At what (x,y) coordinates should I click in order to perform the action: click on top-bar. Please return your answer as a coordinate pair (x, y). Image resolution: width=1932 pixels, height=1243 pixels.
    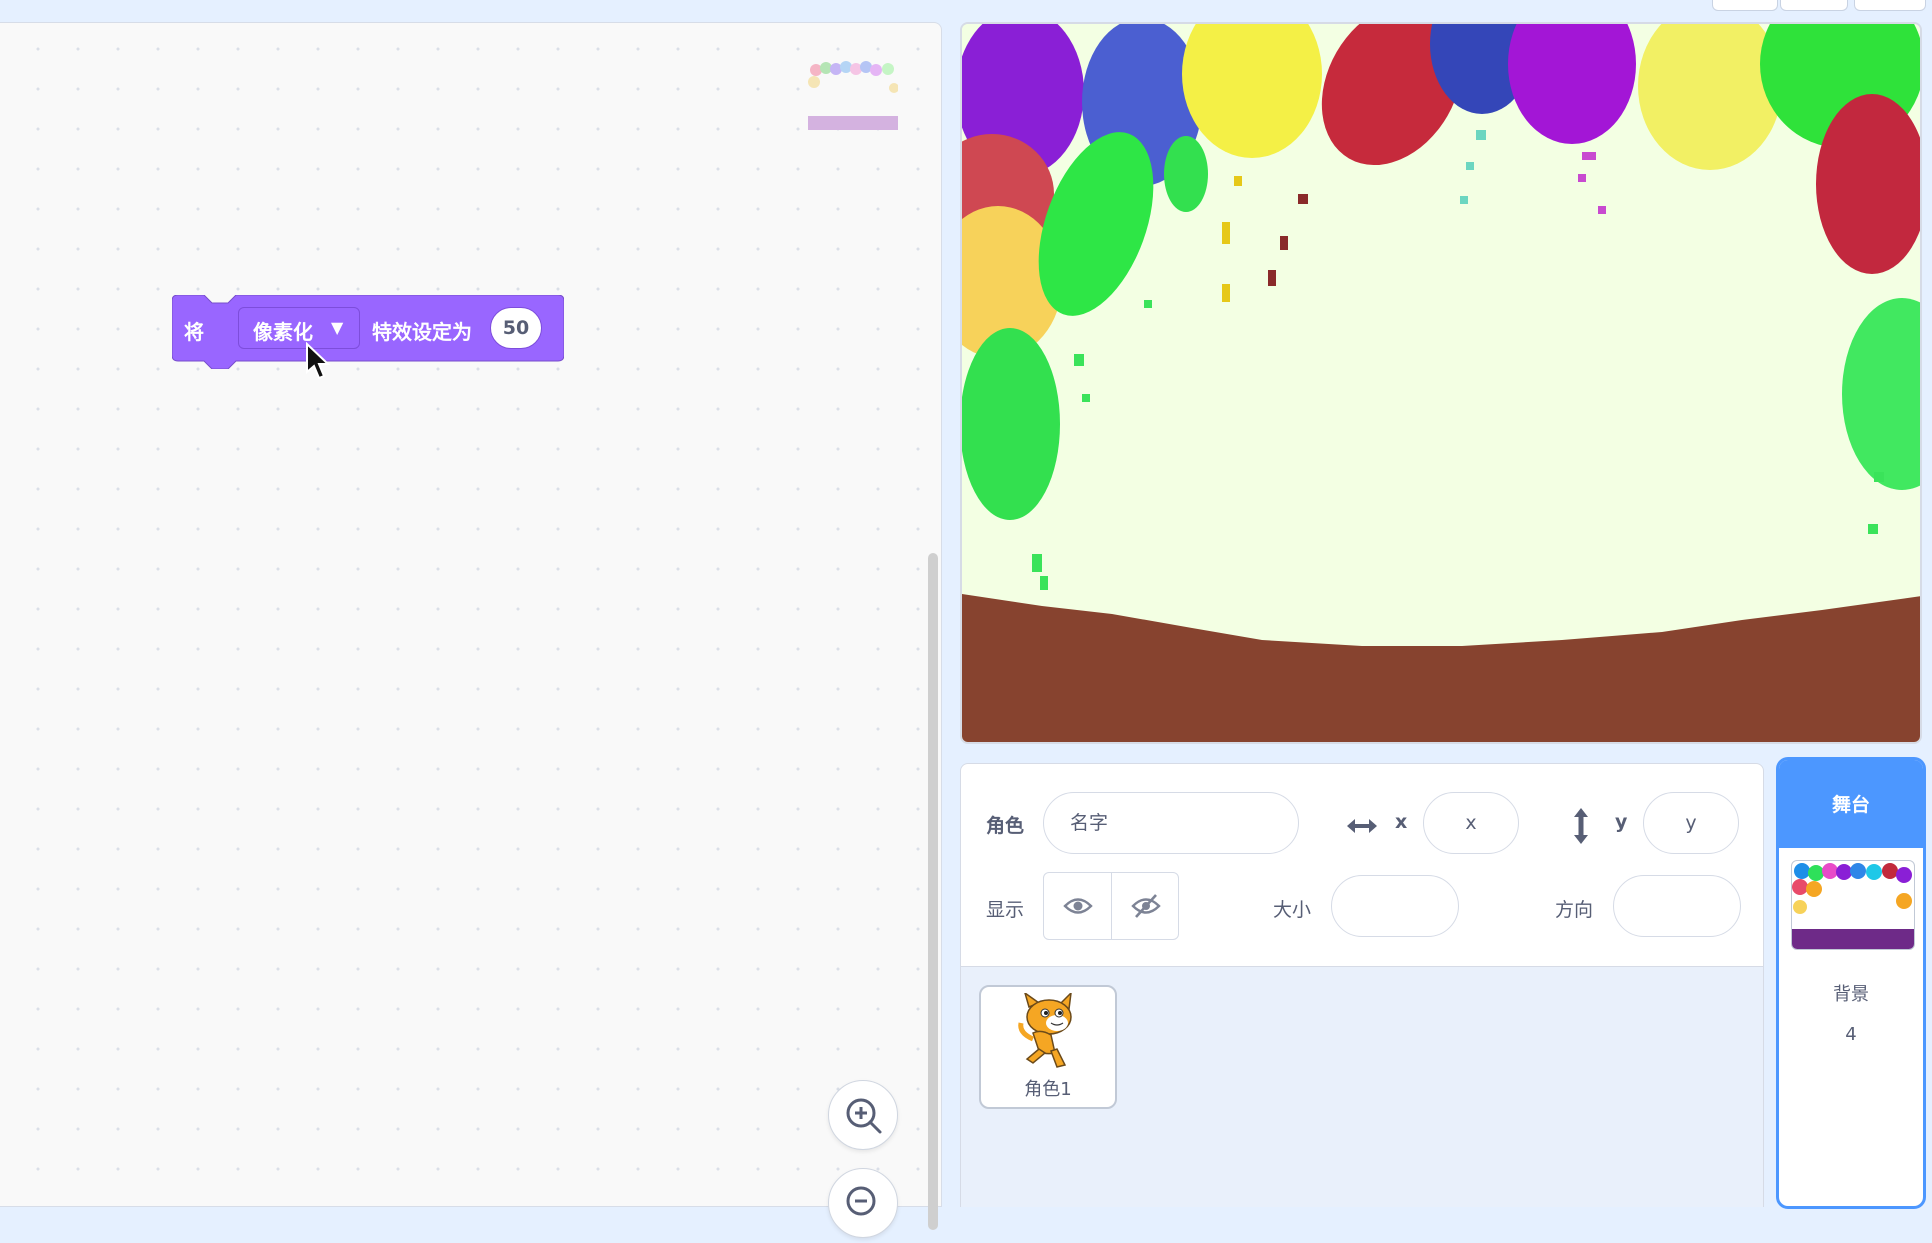
    Looking at the image, I should click on (966, 11).